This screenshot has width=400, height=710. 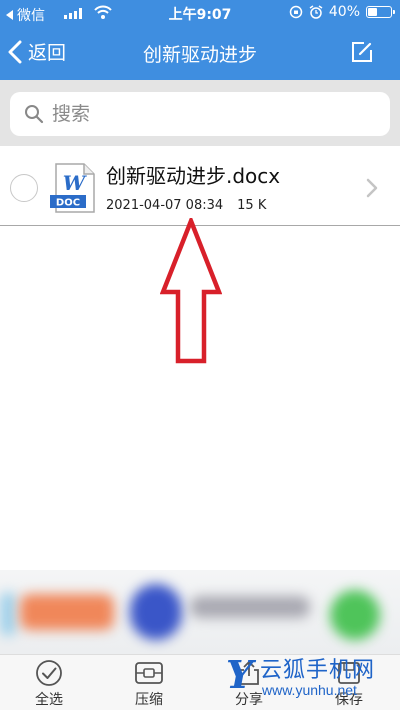 I want to click on select-all-button: 全选, so click(x=49, y=684).